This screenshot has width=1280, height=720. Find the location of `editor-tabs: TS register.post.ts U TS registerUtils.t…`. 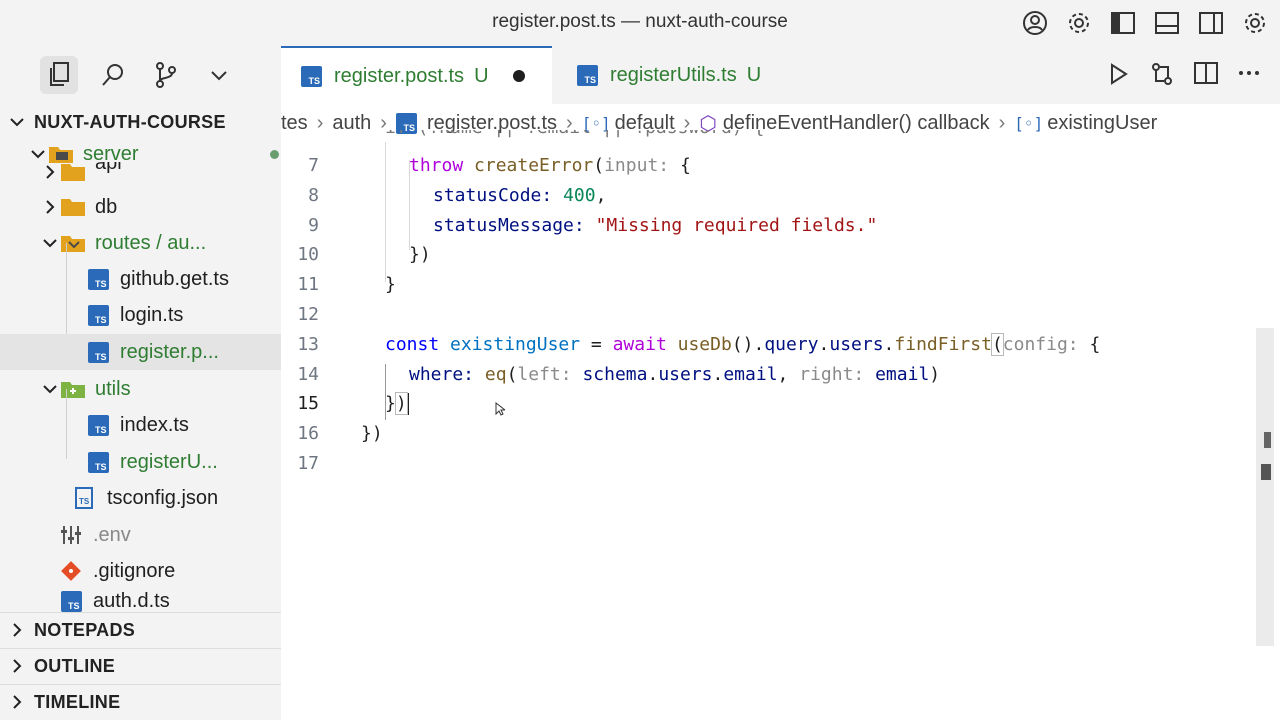

editor-tabs: TS register.post.ts U TS registerUtils.t… is located at coordinates (780, 75).